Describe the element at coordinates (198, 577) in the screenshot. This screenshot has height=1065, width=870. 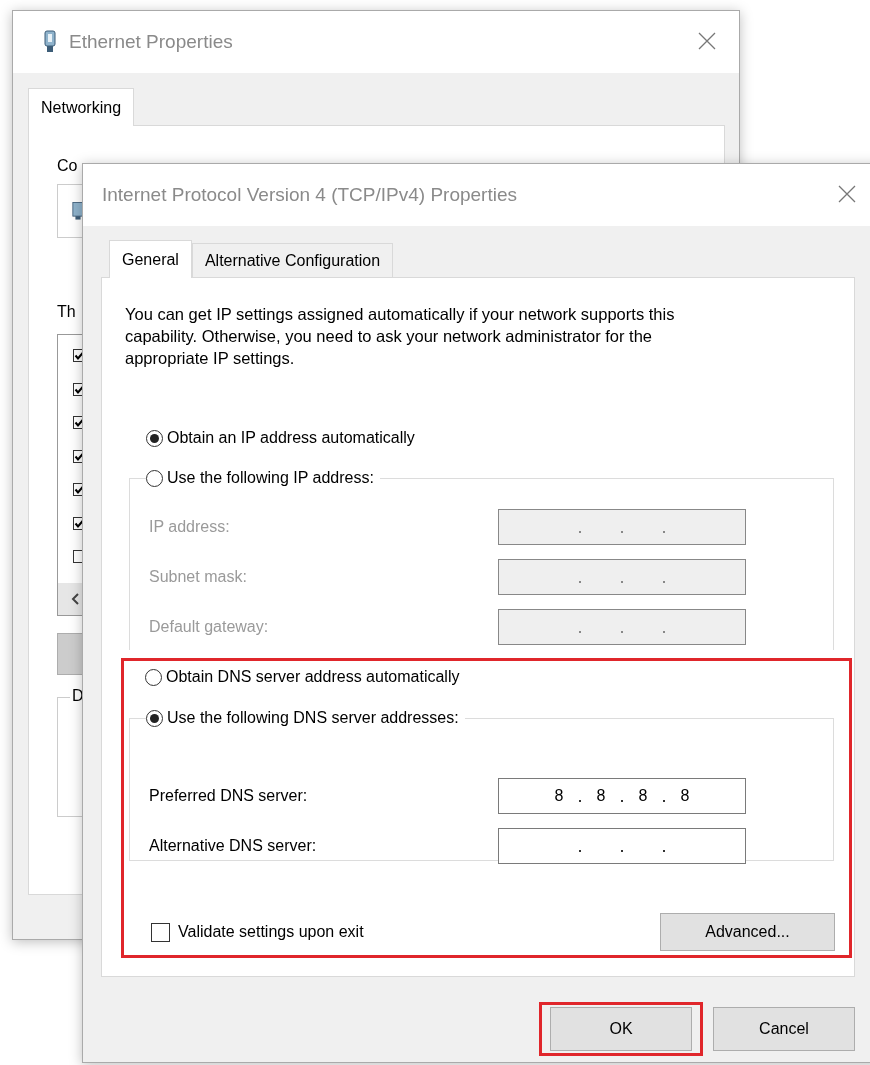
I see `field-label: Subnet mask:` at that location.